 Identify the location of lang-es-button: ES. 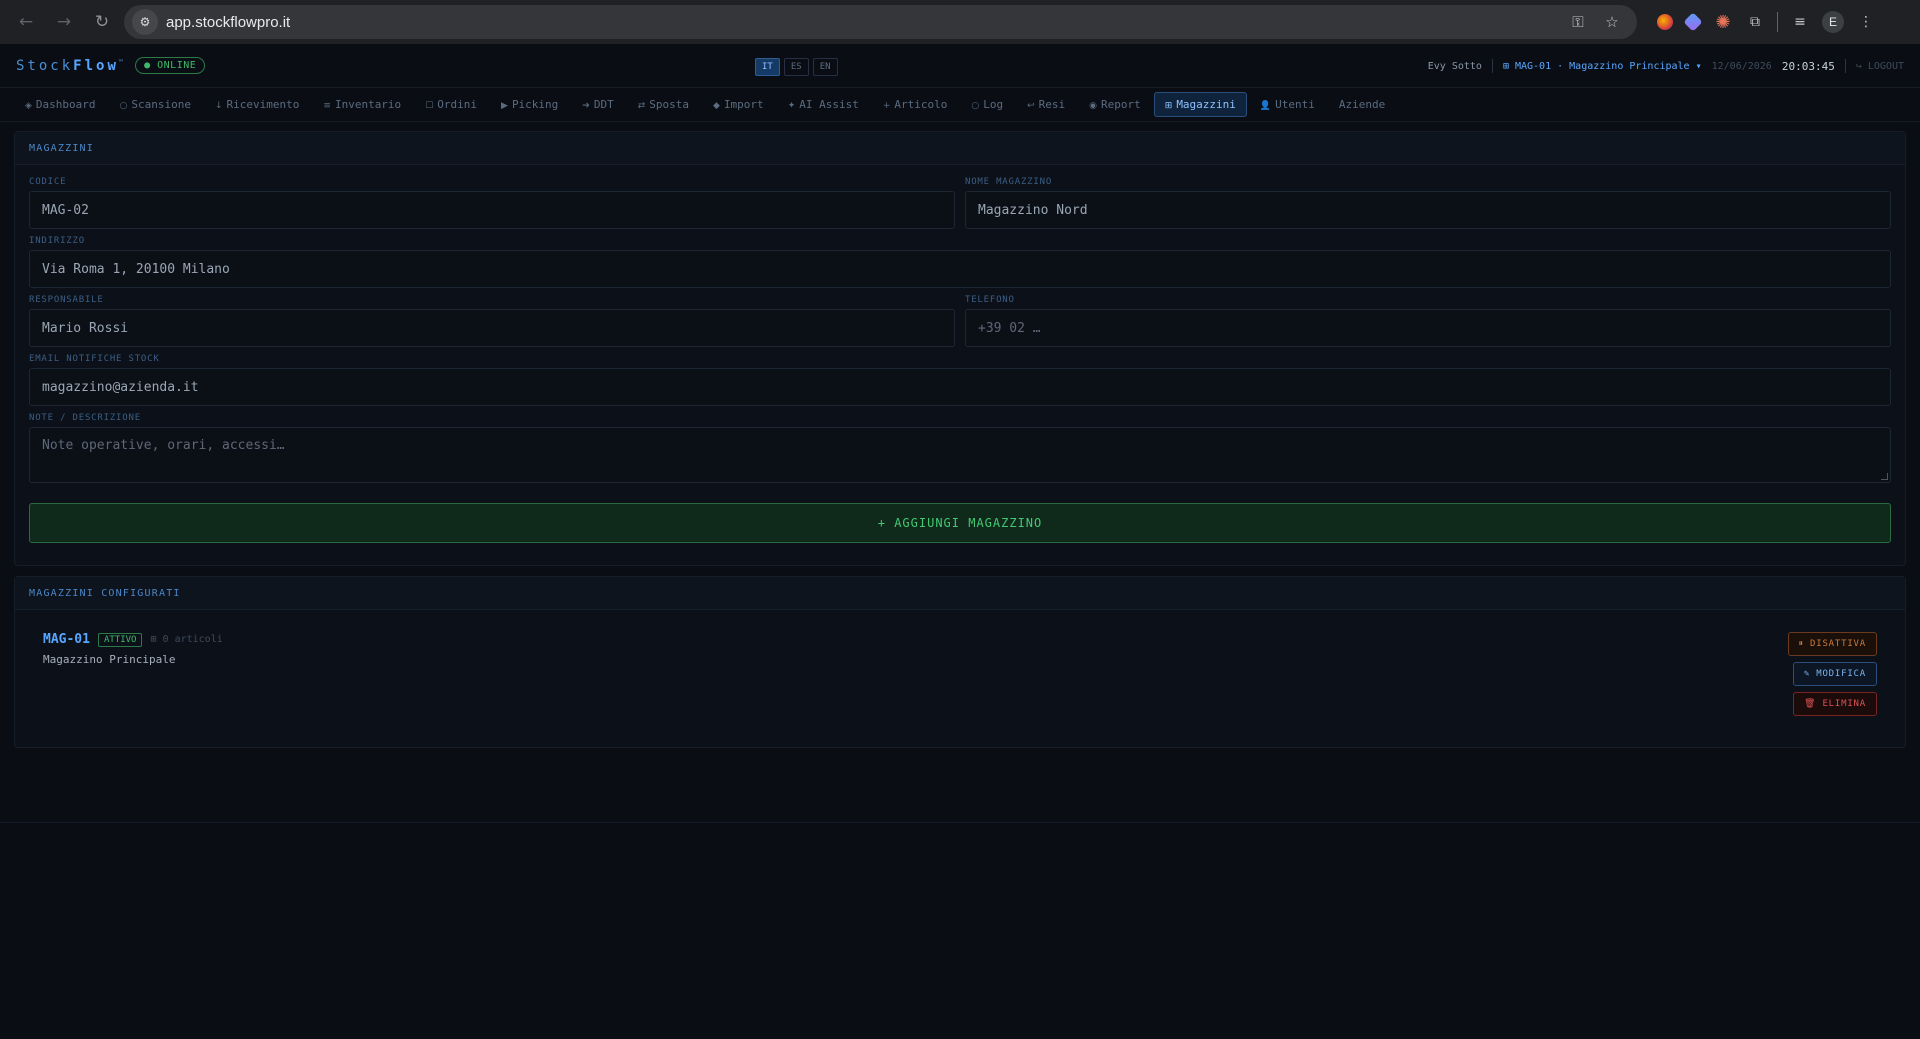
(796, 67).